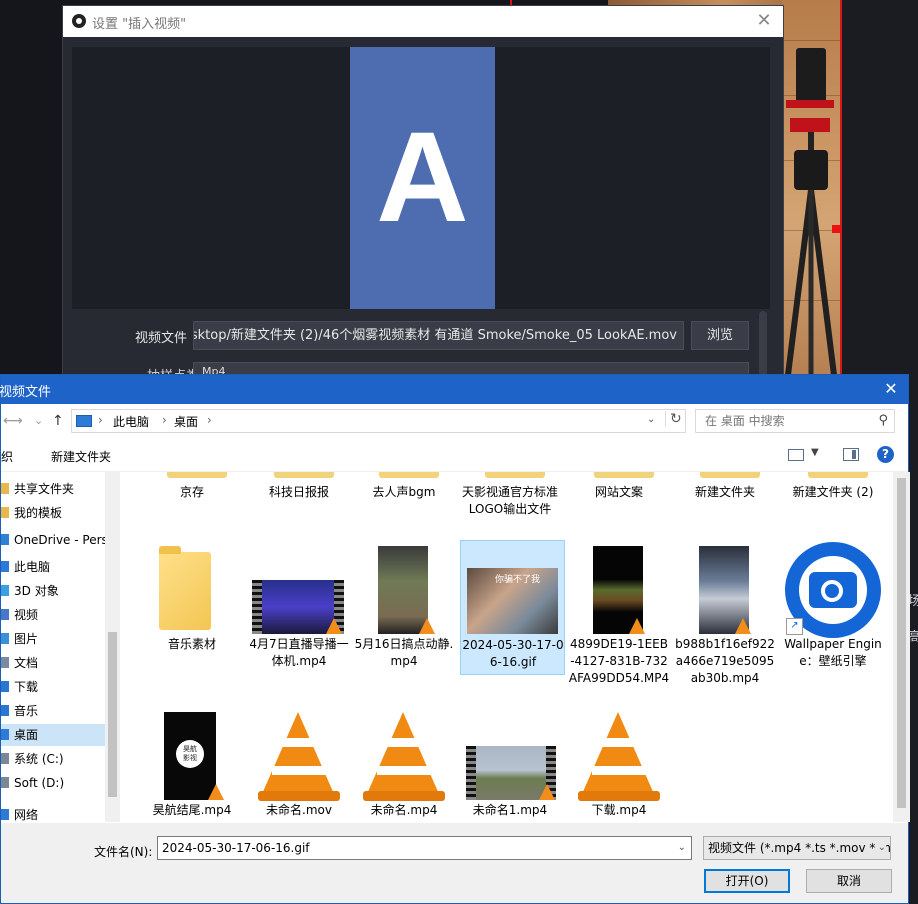  What do you see at coordinates (5, 662) in the screenshot?
I see `document-icon` at bounding box center [5, 662].